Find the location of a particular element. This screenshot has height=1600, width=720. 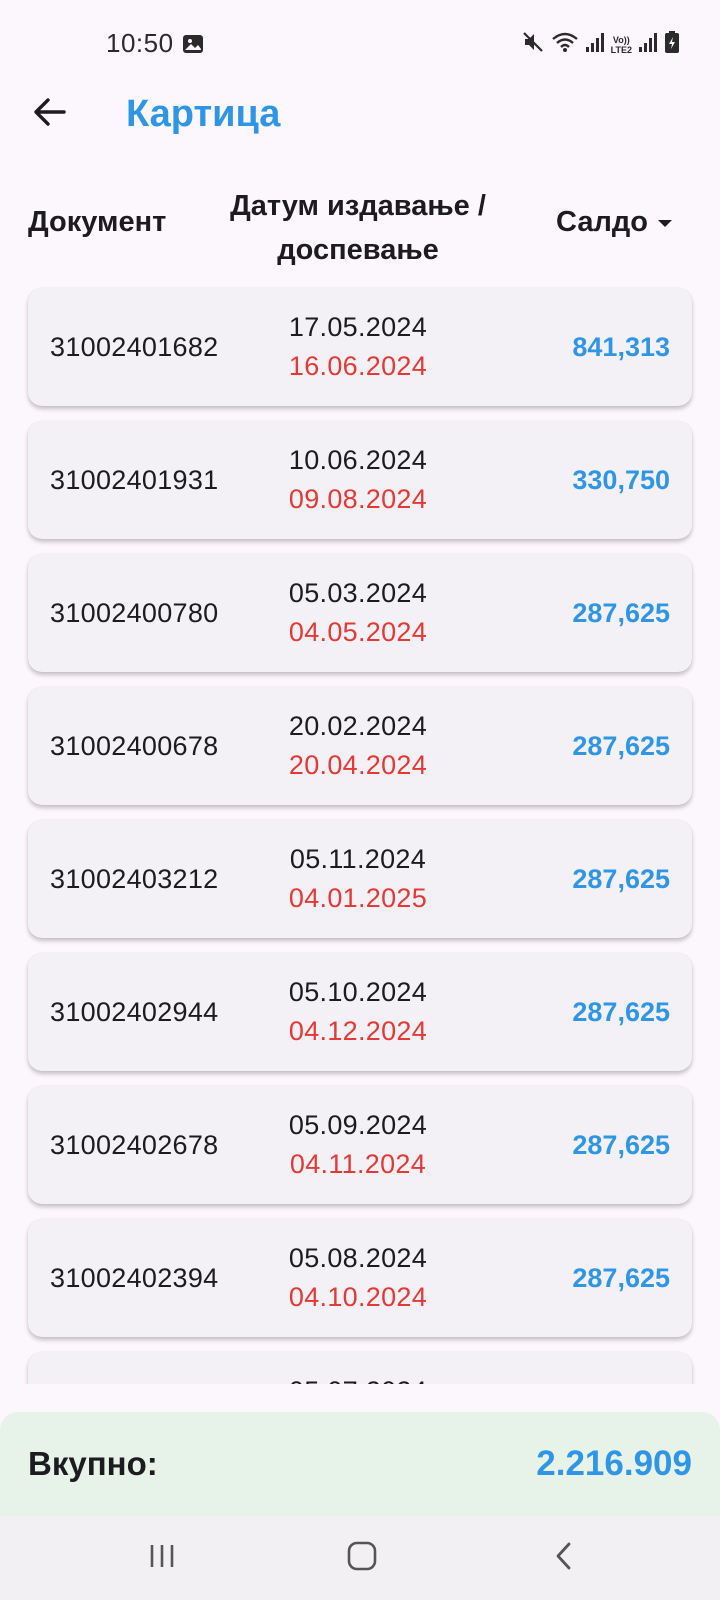

recent-apps-icon is located at coordinates (162, 1558).